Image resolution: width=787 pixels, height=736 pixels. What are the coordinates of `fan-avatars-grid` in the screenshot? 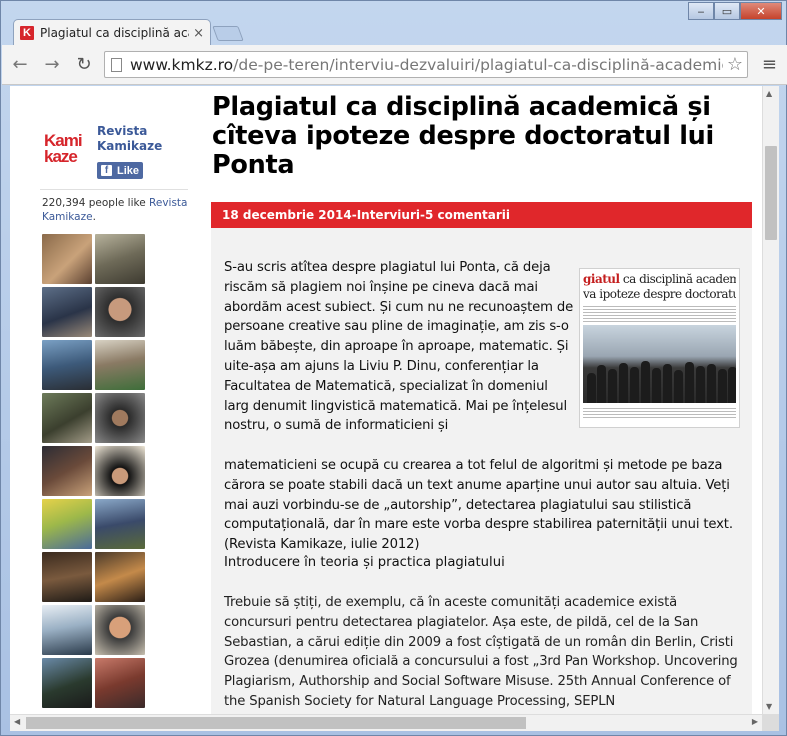 It's located at (96, 471).